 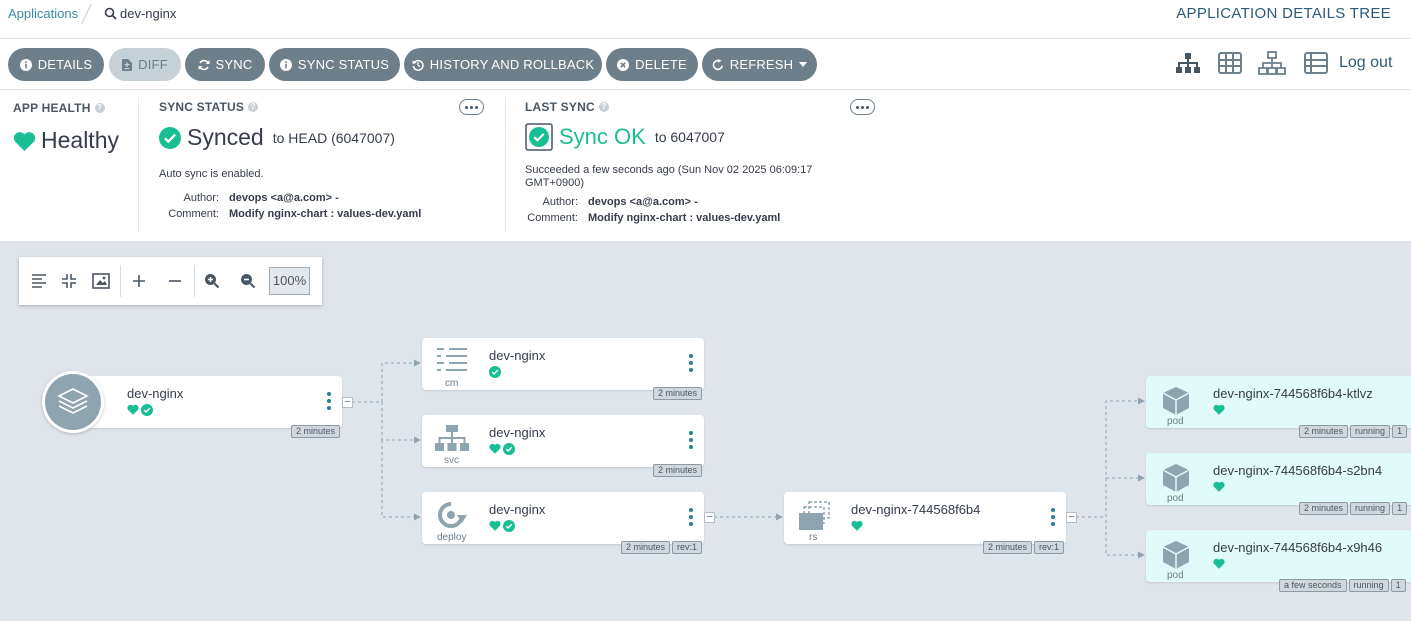 What do you see at coordinates (925, 523) in the screenshot?
I see `replicaset-node: rs dev-nginx-744568f6b4 2 minutes rev:1` at bounding box center [925, 523].